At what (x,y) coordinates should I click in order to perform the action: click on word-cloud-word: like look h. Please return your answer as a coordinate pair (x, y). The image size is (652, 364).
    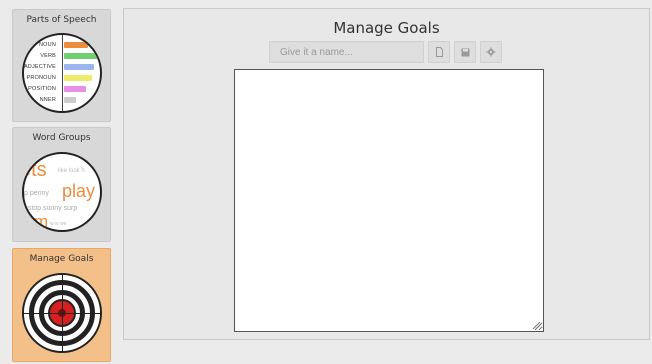
    Looking at the image, I should click on (71, 171).